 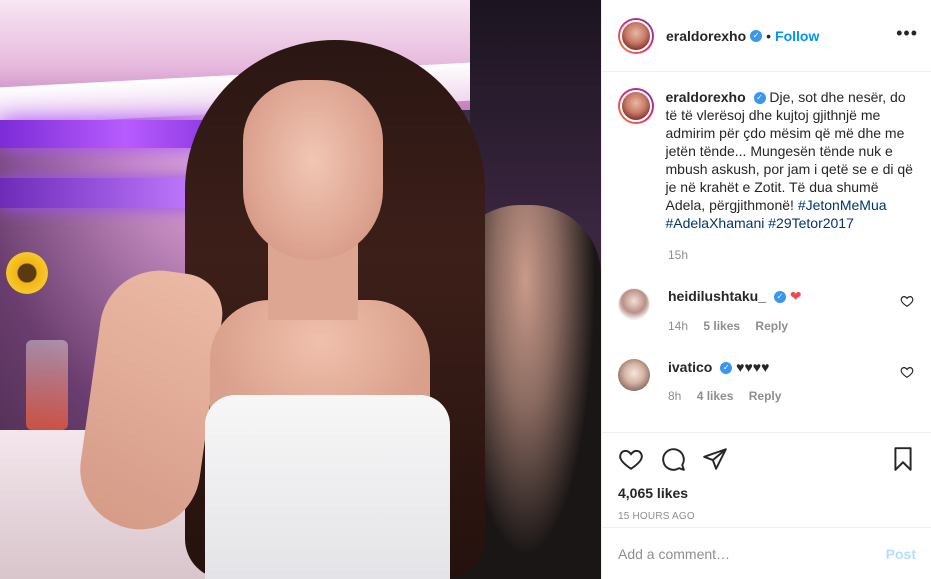 I want to click on caption-avatar, so click(x=635, y=106).